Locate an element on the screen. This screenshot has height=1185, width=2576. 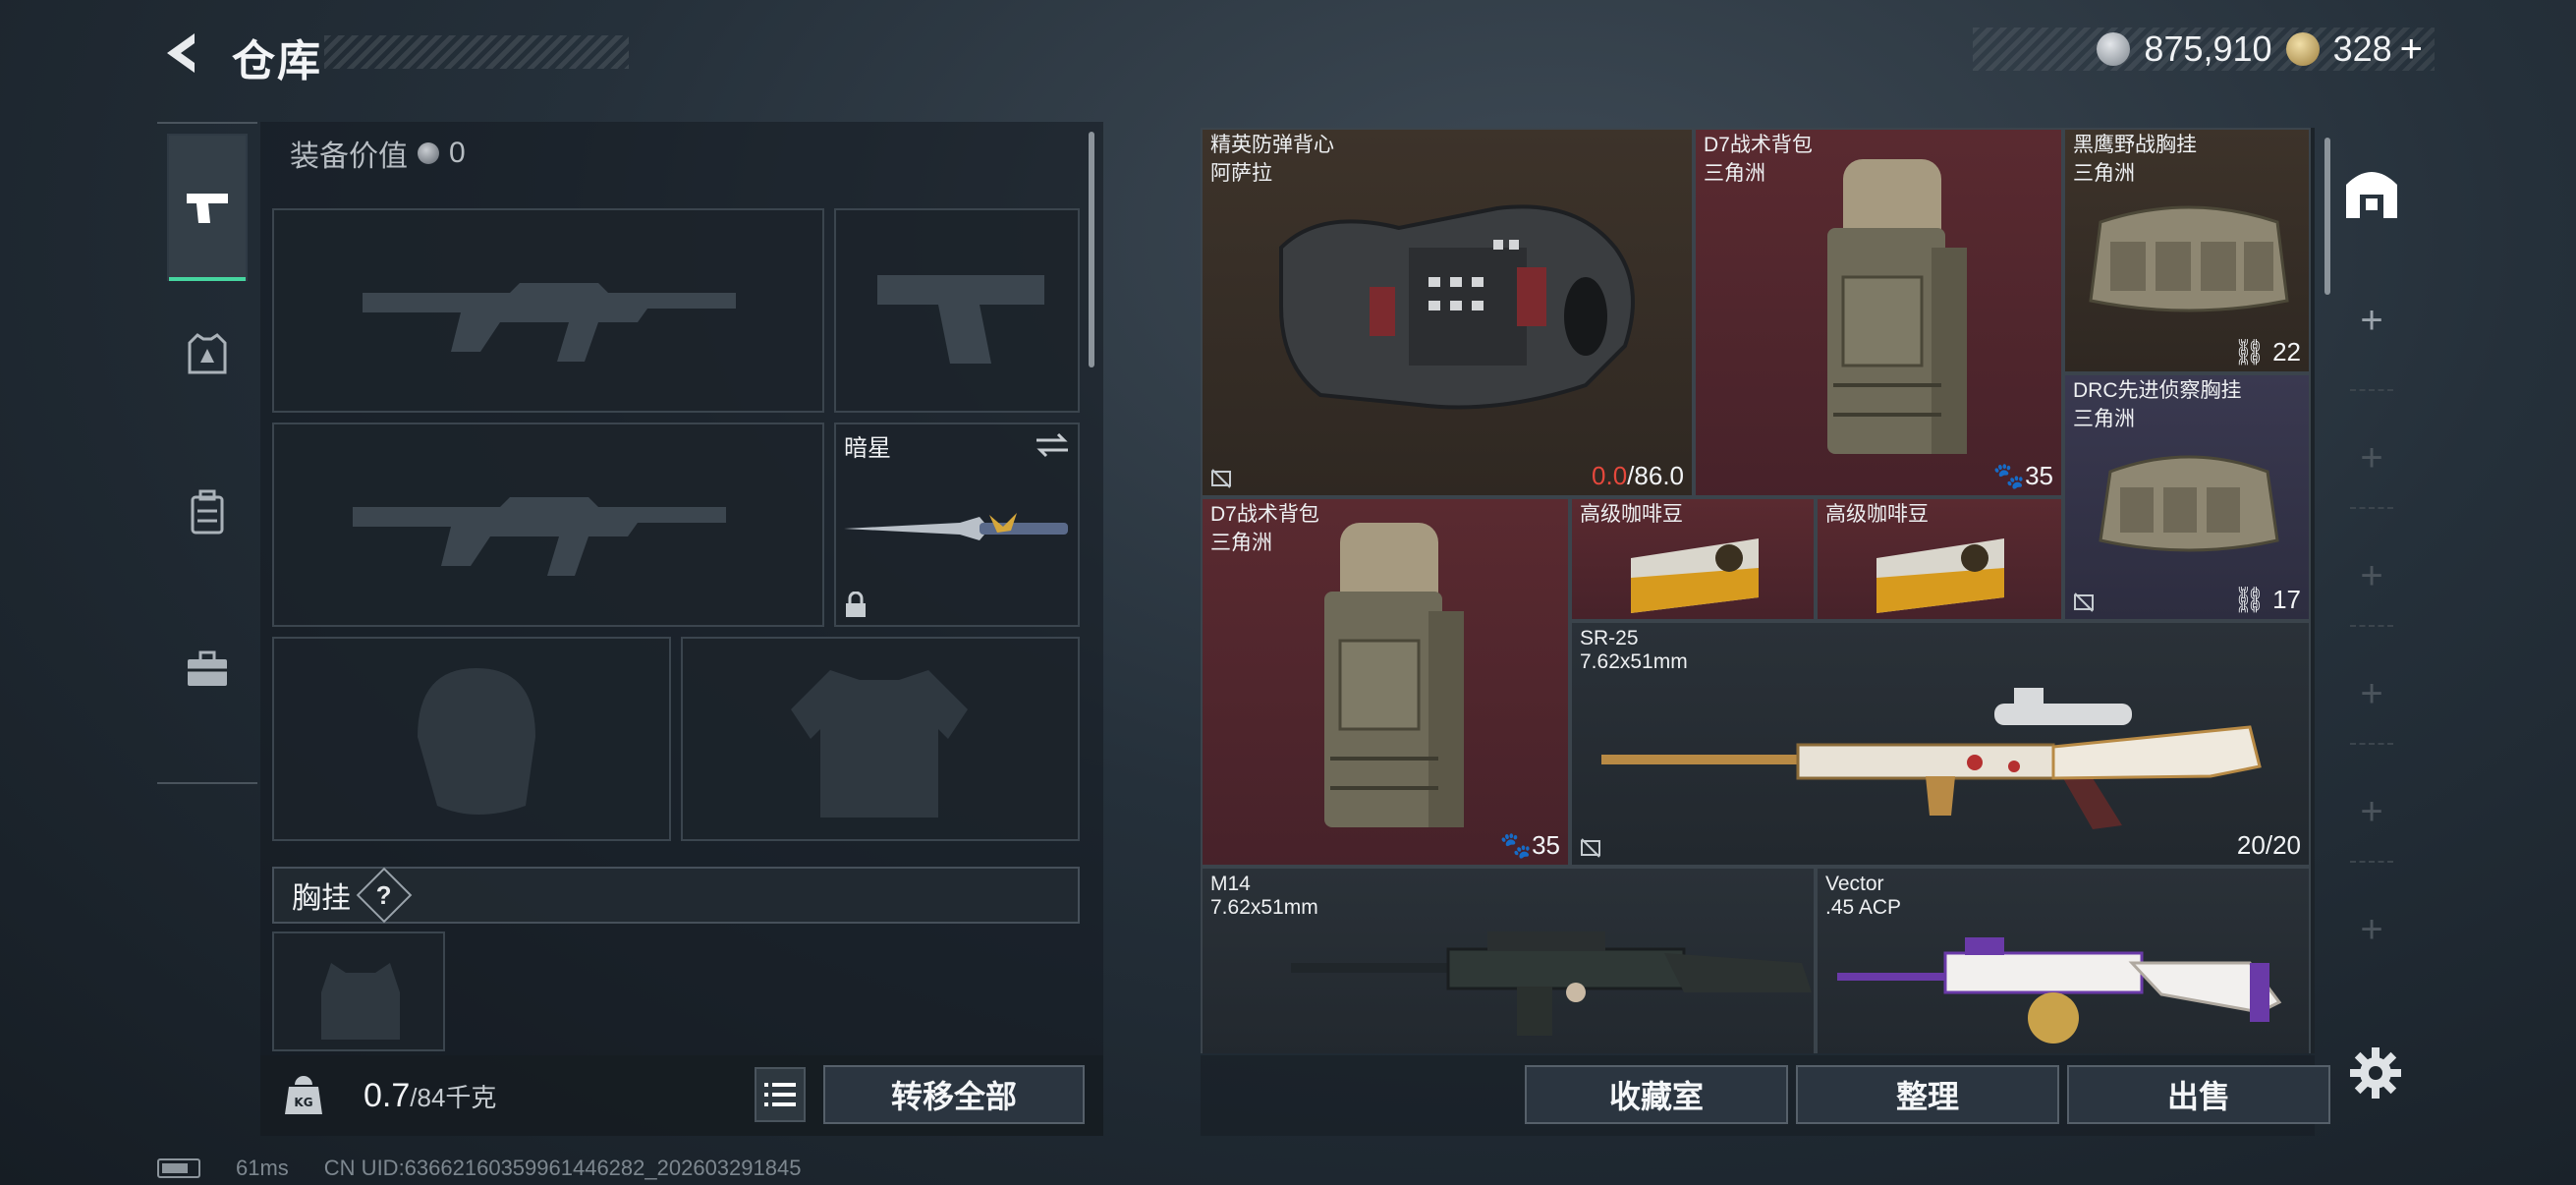
item-name: Vector is located at coordinates (1854, 884).